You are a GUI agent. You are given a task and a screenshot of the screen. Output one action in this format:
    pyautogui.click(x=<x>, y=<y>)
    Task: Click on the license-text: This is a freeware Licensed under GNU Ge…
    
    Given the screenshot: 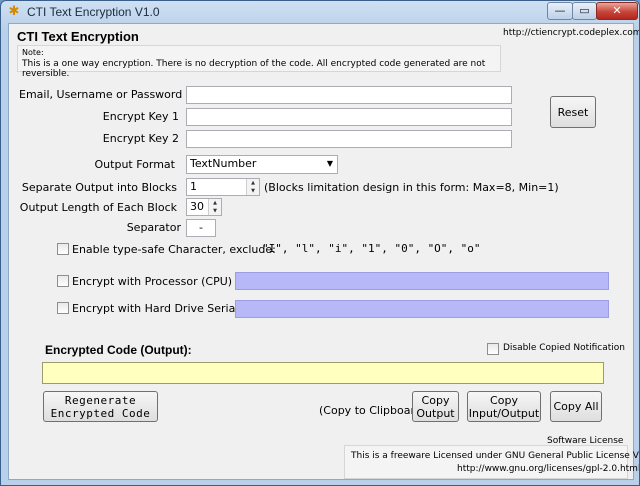 What is the action you would take?
    pyautogui.click(x=495, y=456)
    